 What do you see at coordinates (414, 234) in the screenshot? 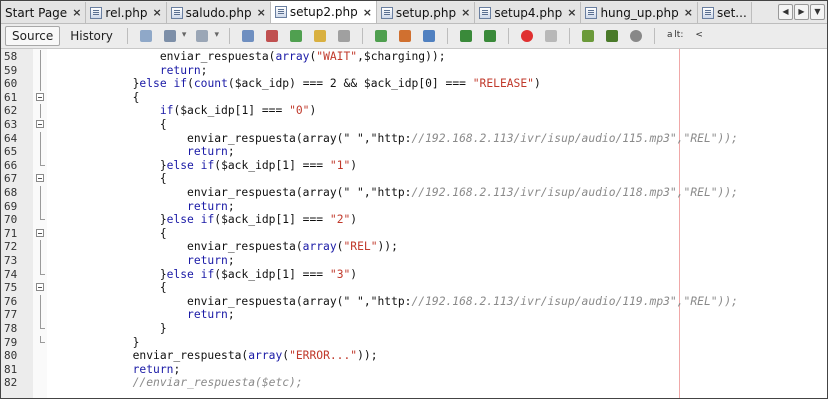
I see `code-line: 71 {` at bounding box center [414, 234].